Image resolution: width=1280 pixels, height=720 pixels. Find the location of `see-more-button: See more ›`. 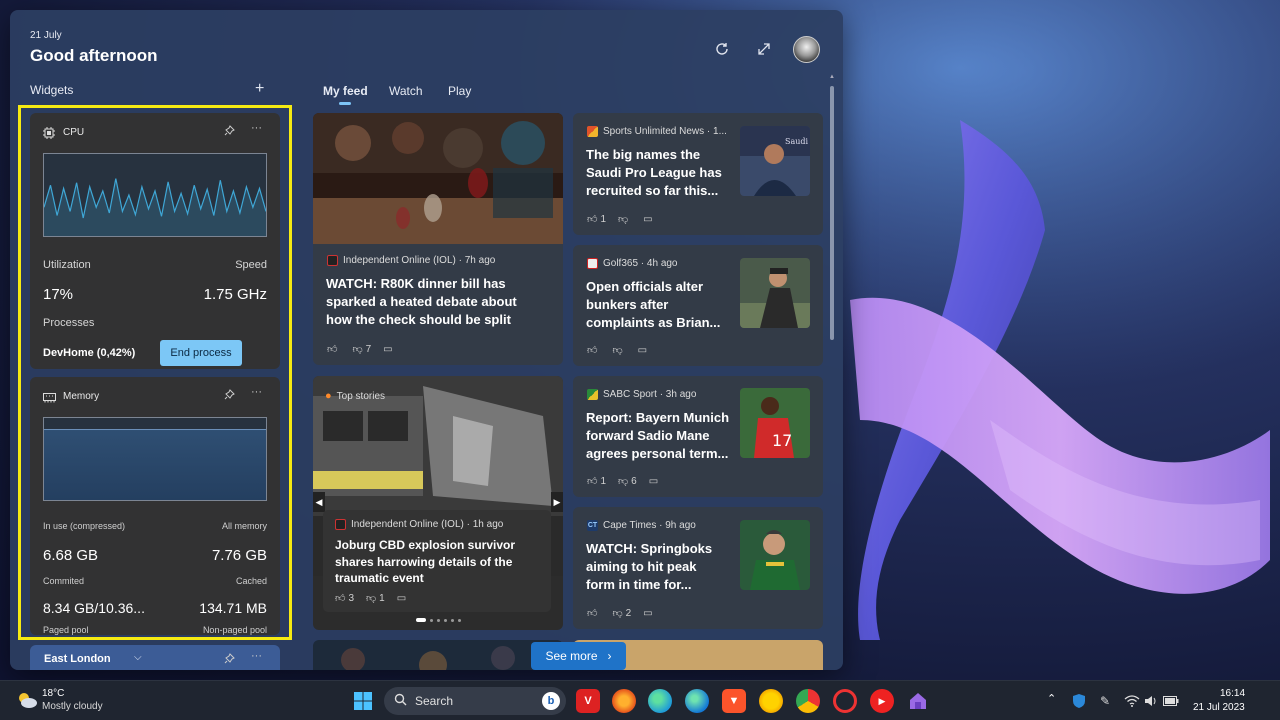

see-more-button: See more › is located at coordinates (578, 656).